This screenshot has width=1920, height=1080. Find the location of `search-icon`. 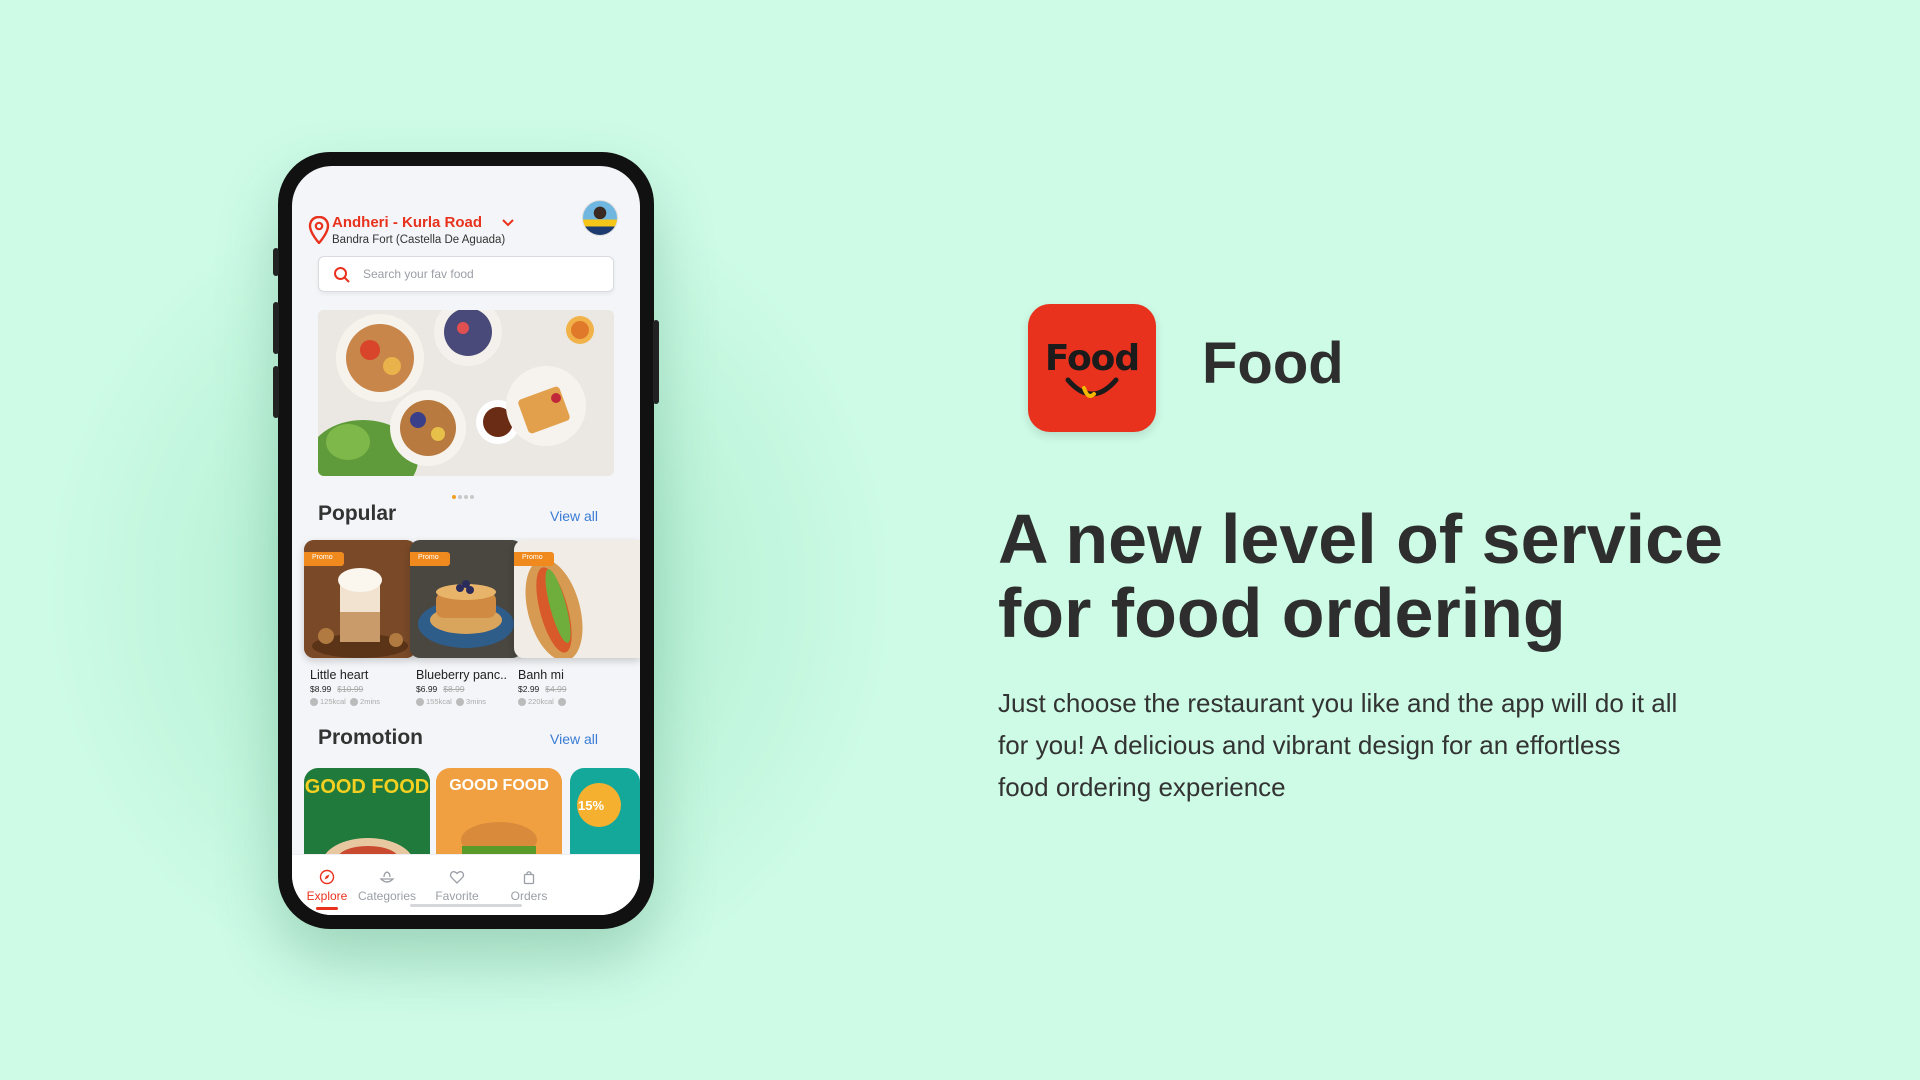

search-icon is located at coordinates (342, 275).